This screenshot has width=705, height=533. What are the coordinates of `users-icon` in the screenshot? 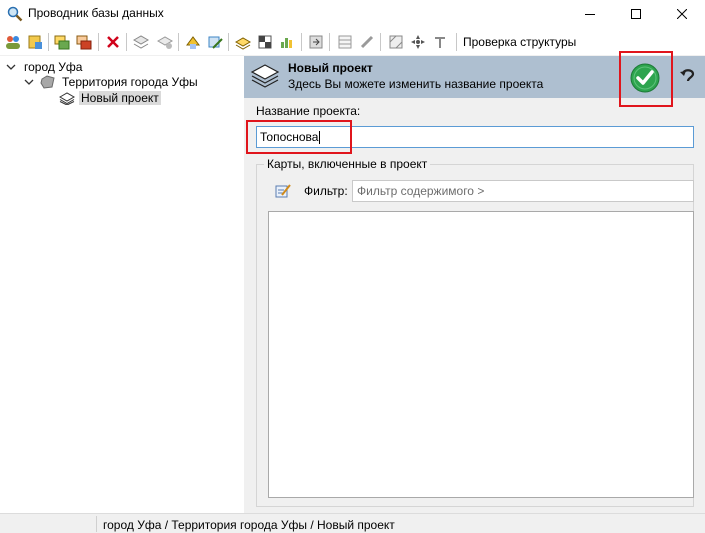 It's located at (13, 42).